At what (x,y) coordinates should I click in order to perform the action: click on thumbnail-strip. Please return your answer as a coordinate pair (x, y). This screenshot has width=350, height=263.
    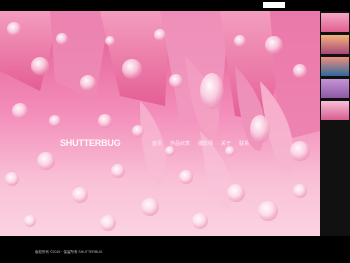
    Looking at the image, I should click on (335, 123).